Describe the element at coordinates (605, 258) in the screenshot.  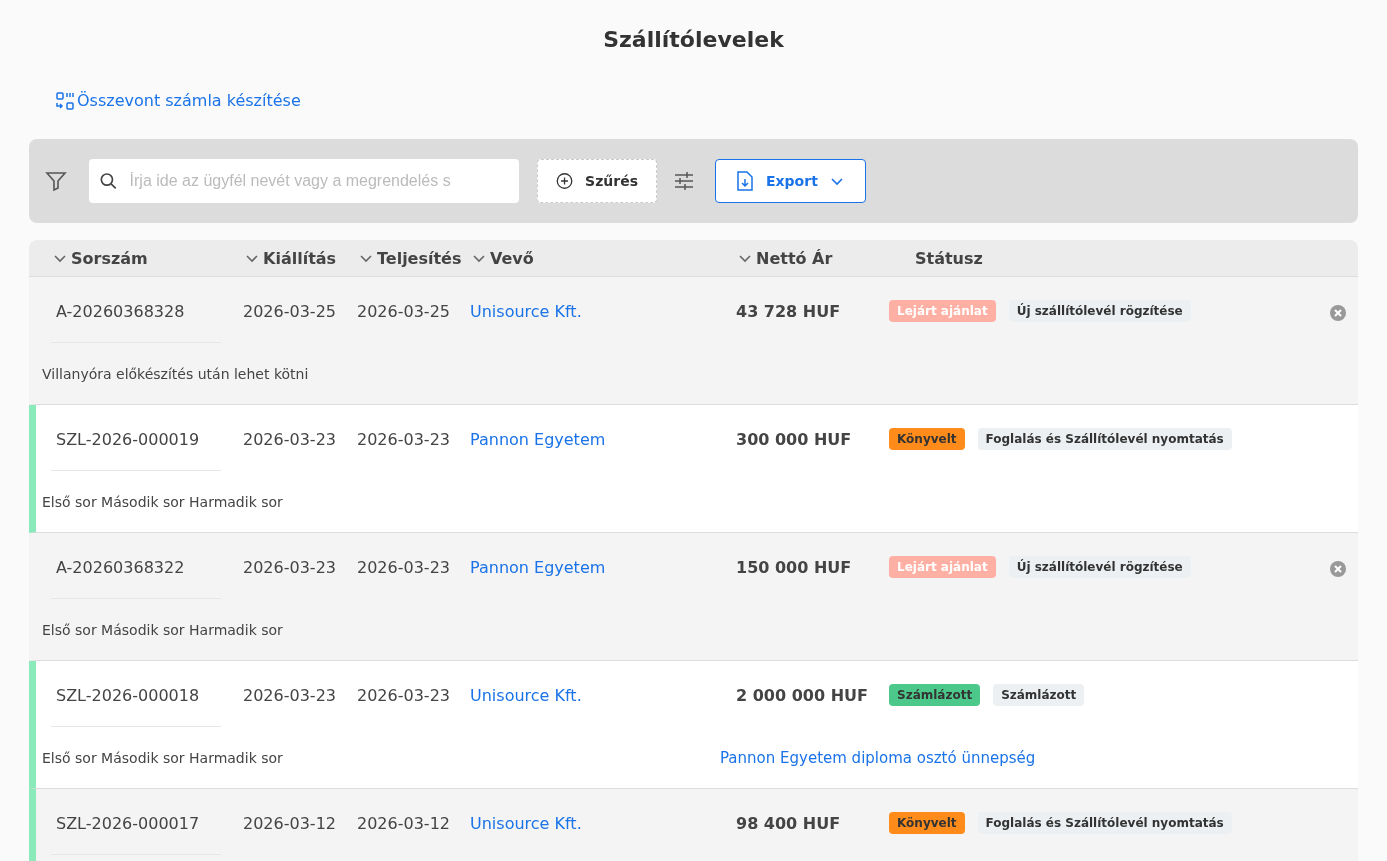
I see `column-header: Vevő` at that location.